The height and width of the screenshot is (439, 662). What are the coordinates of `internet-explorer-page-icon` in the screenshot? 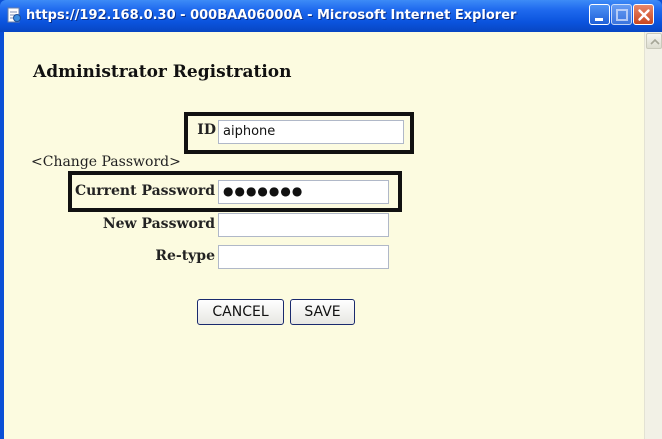 It's located at (14, 15).